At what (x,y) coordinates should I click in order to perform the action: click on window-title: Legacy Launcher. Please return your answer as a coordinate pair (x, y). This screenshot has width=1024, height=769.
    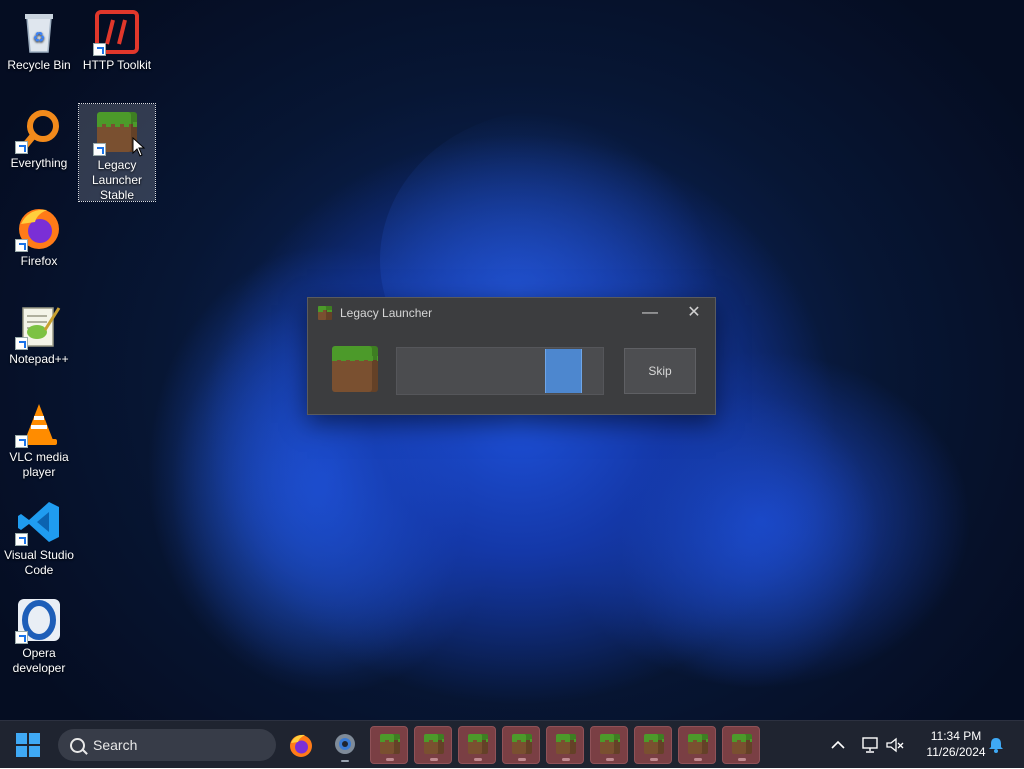
    Looking at the image, I should click on (386, 313).